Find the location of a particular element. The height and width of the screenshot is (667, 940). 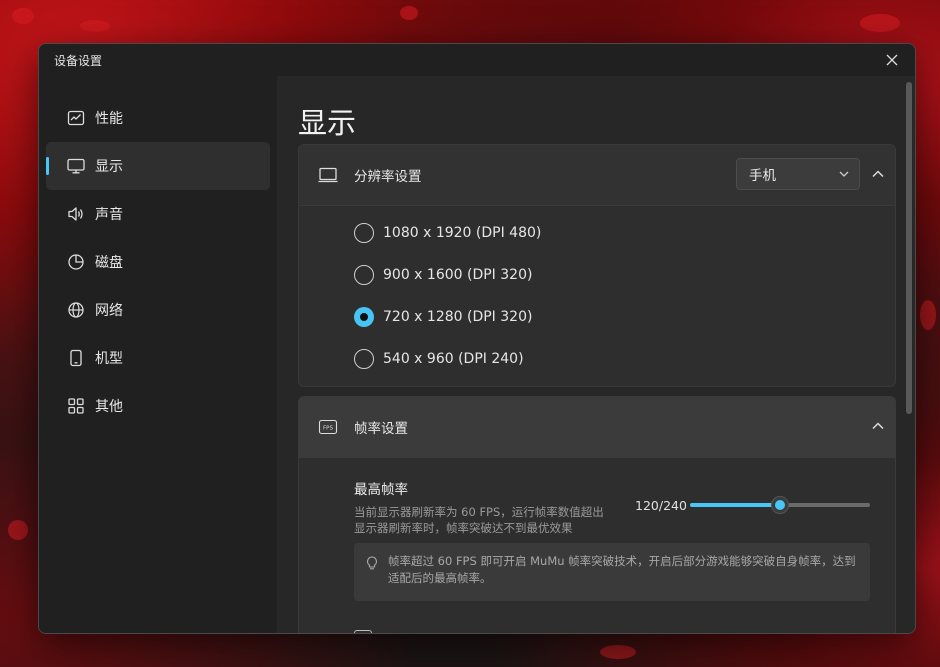

fps-icon: FPS is located at coordinates (328, 427).